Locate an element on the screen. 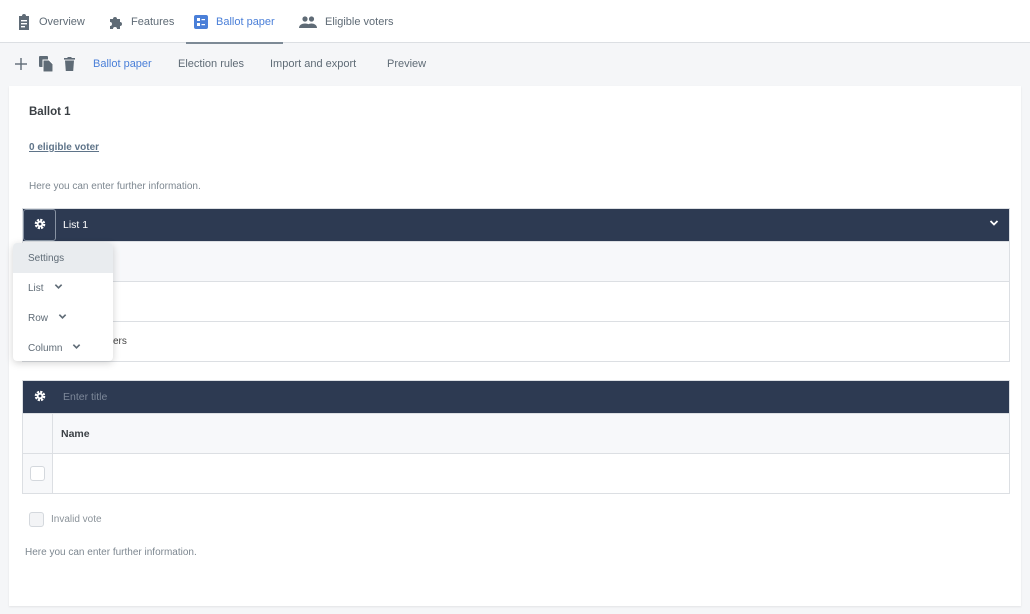  tab-overview: Overview is located at coordinates (51, 21).